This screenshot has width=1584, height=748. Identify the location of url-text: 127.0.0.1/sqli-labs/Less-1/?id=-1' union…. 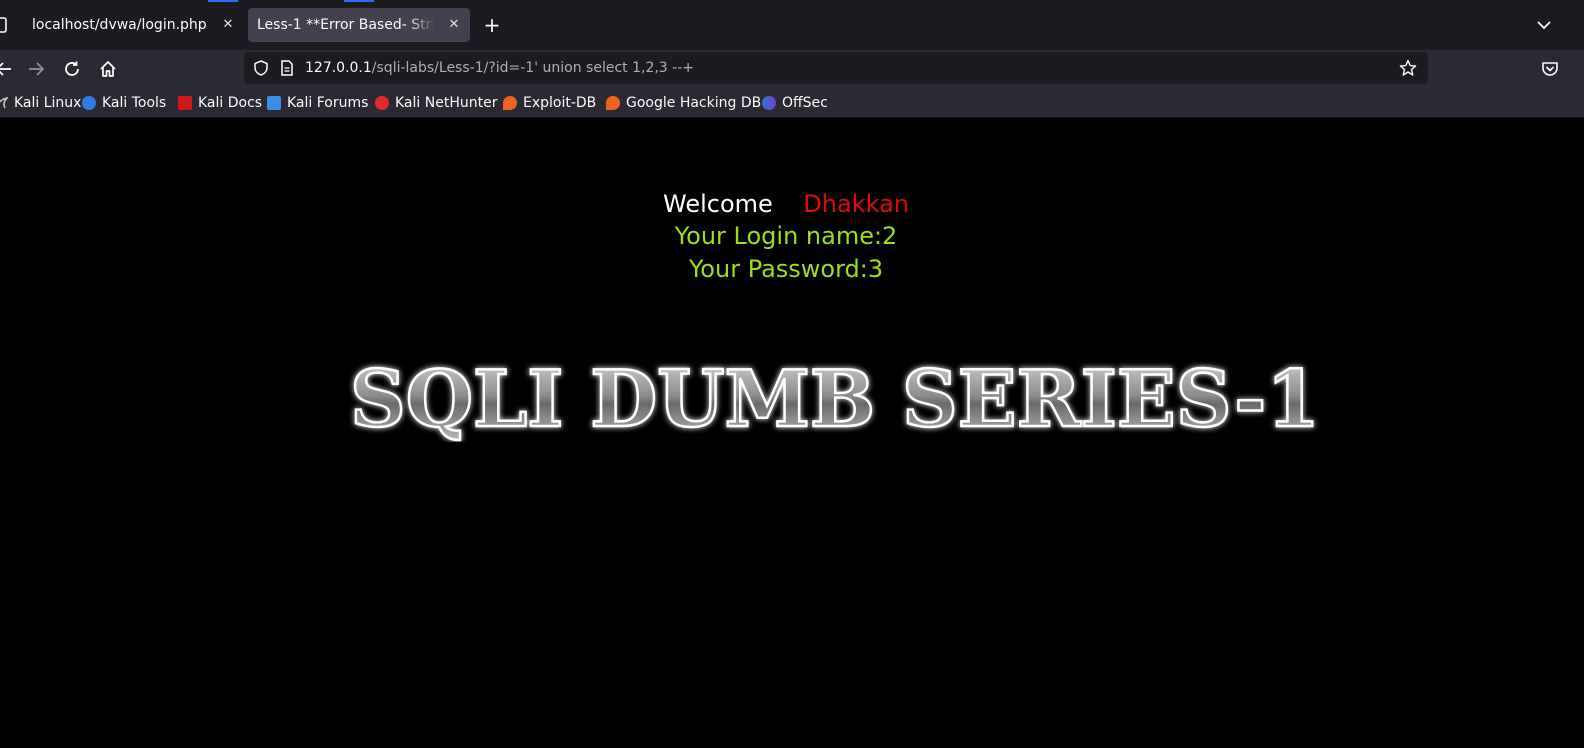
(499, 68).